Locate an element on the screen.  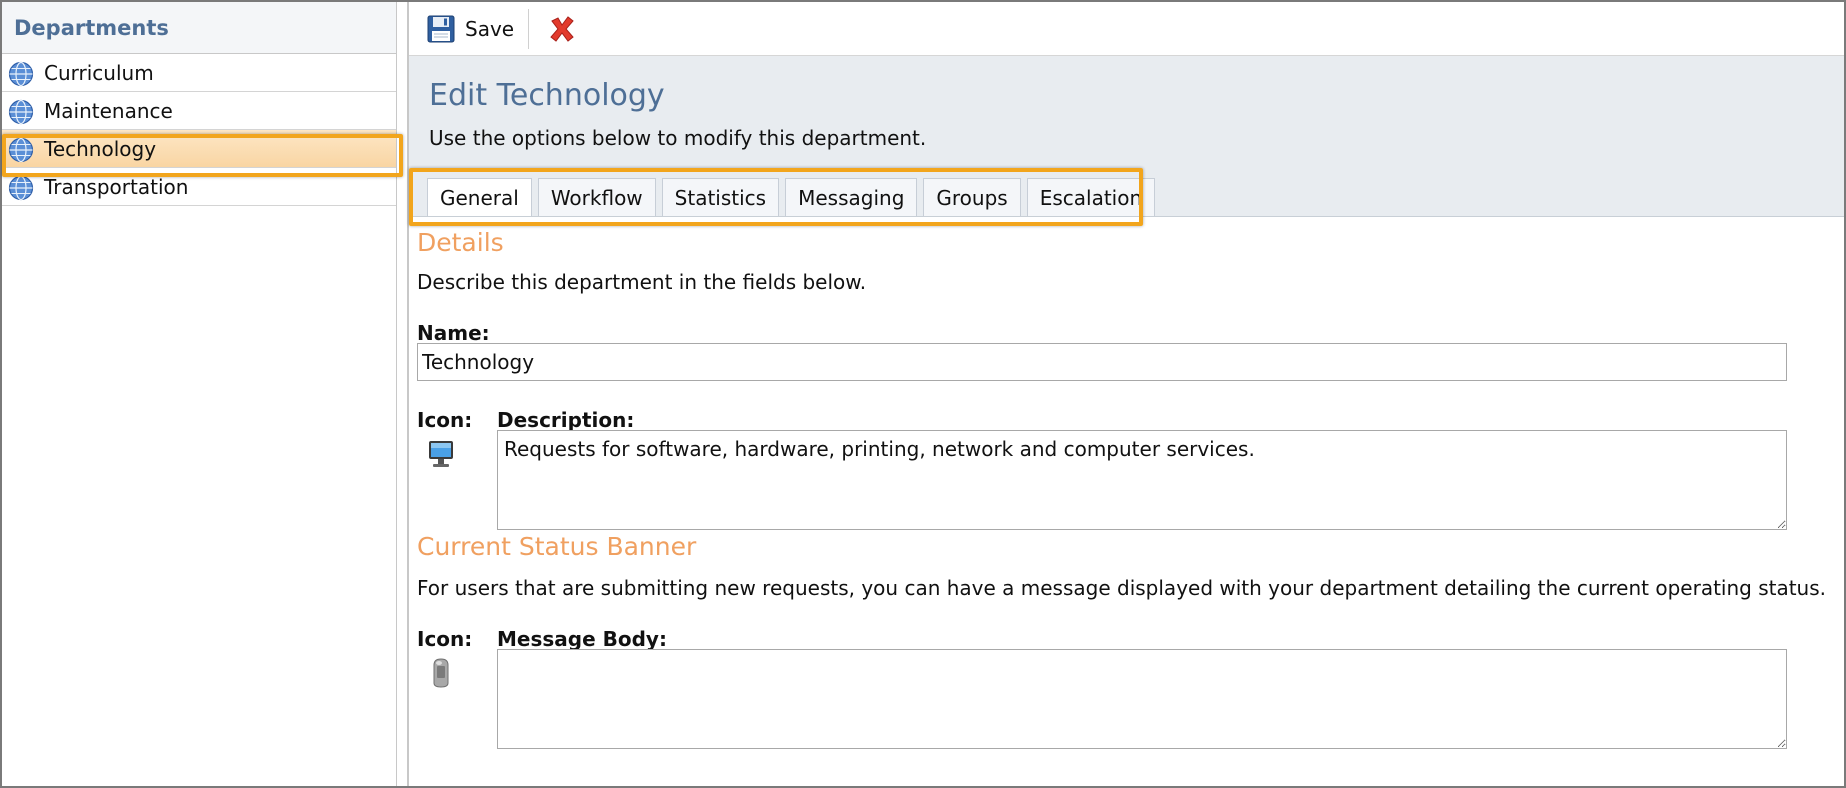
save-button: Save is located at coordinates (470, 29).